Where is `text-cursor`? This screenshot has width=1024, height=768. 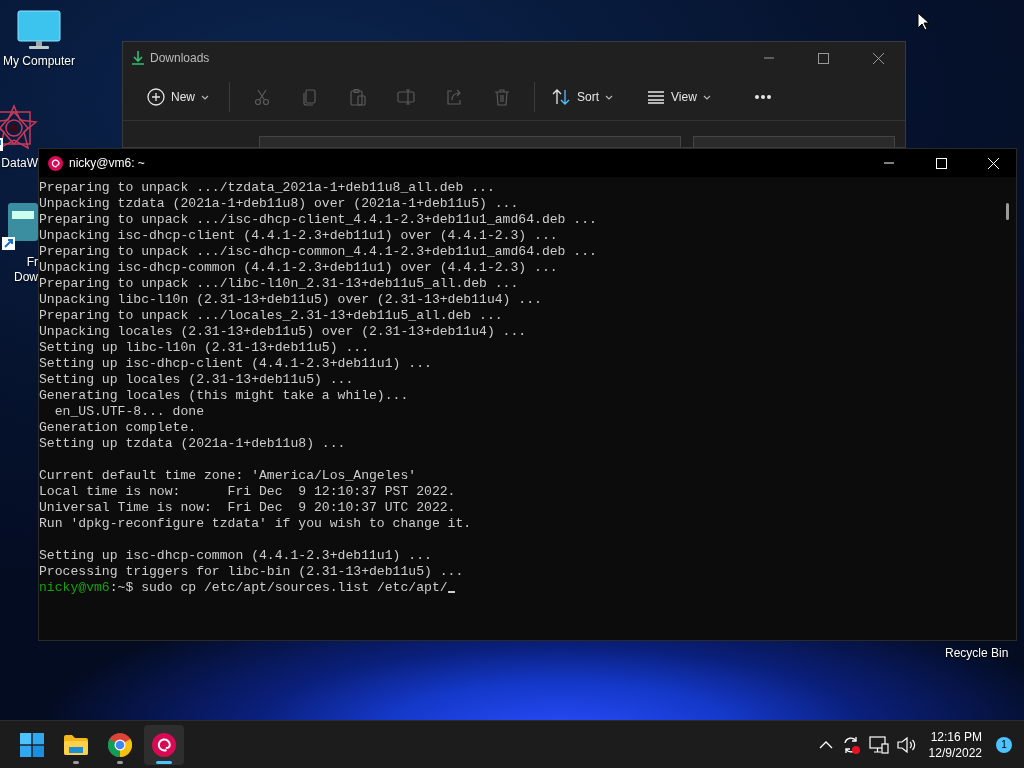
text-cursor is located at coordinates (451, 592).